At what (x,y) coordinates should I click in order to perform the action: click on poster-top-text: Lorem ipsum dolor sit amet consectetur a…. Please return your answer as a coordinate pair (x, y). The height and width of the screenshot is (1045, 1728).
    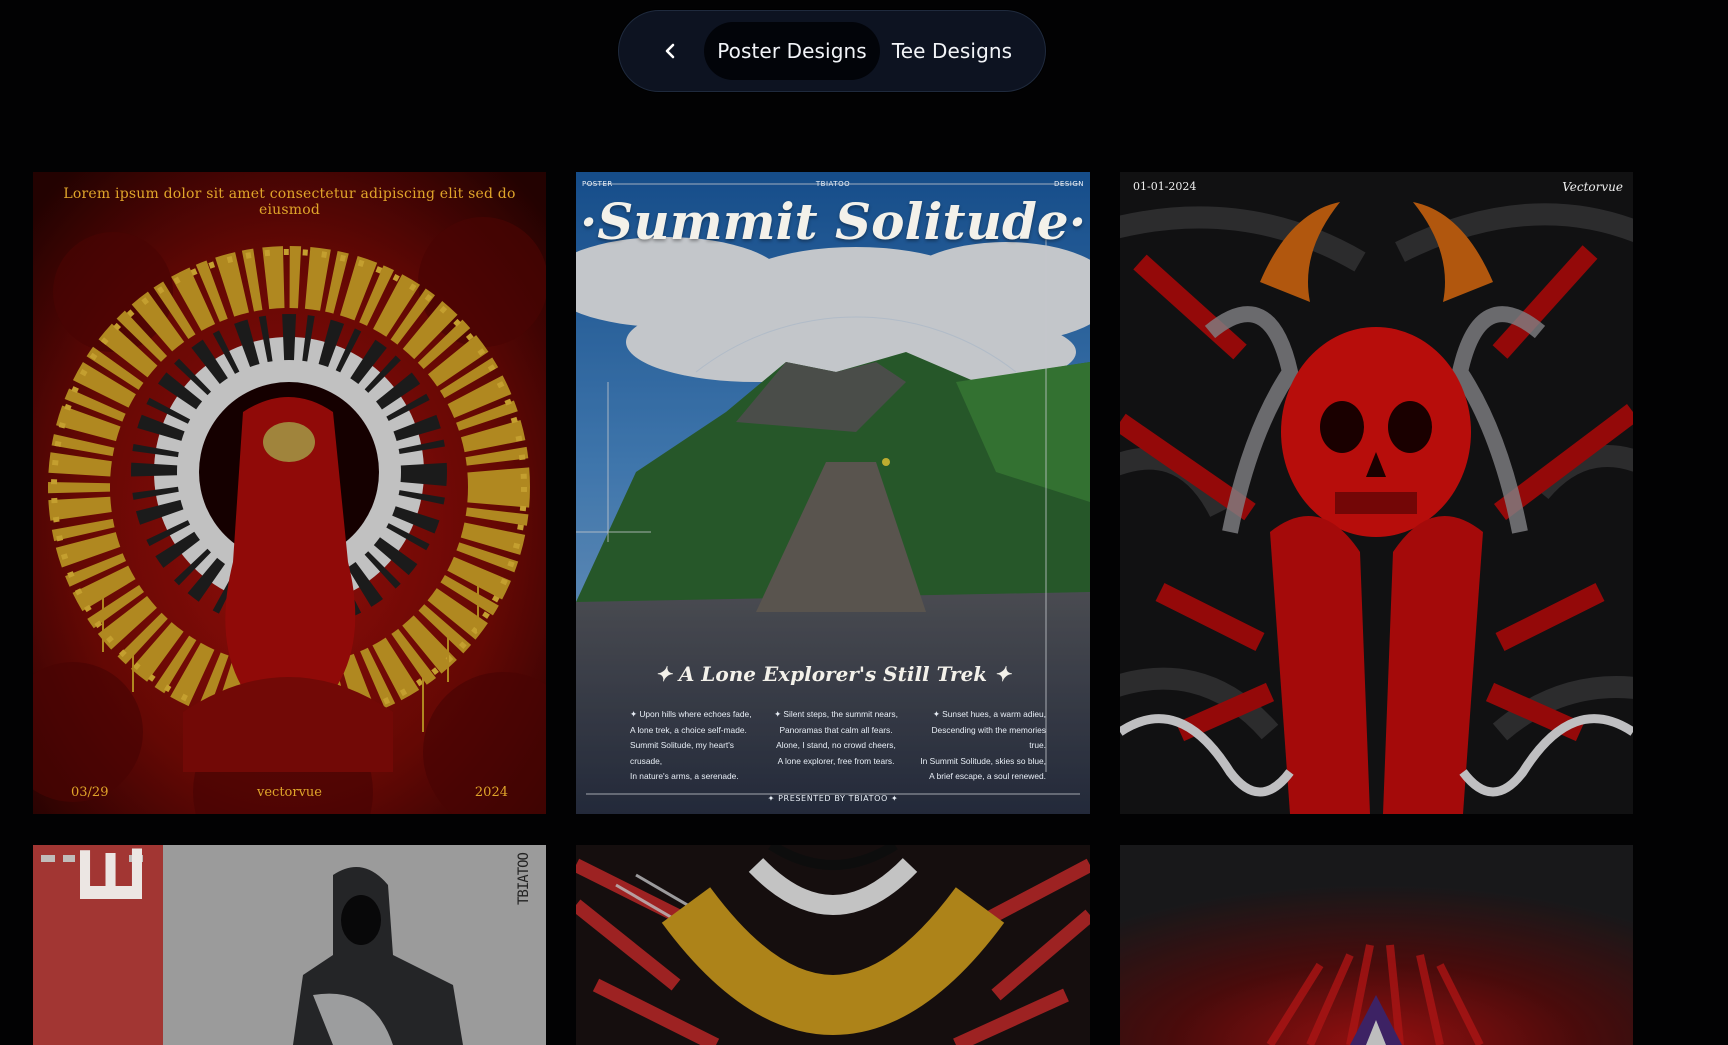
    Looking at the image, I should click on (289, 202).